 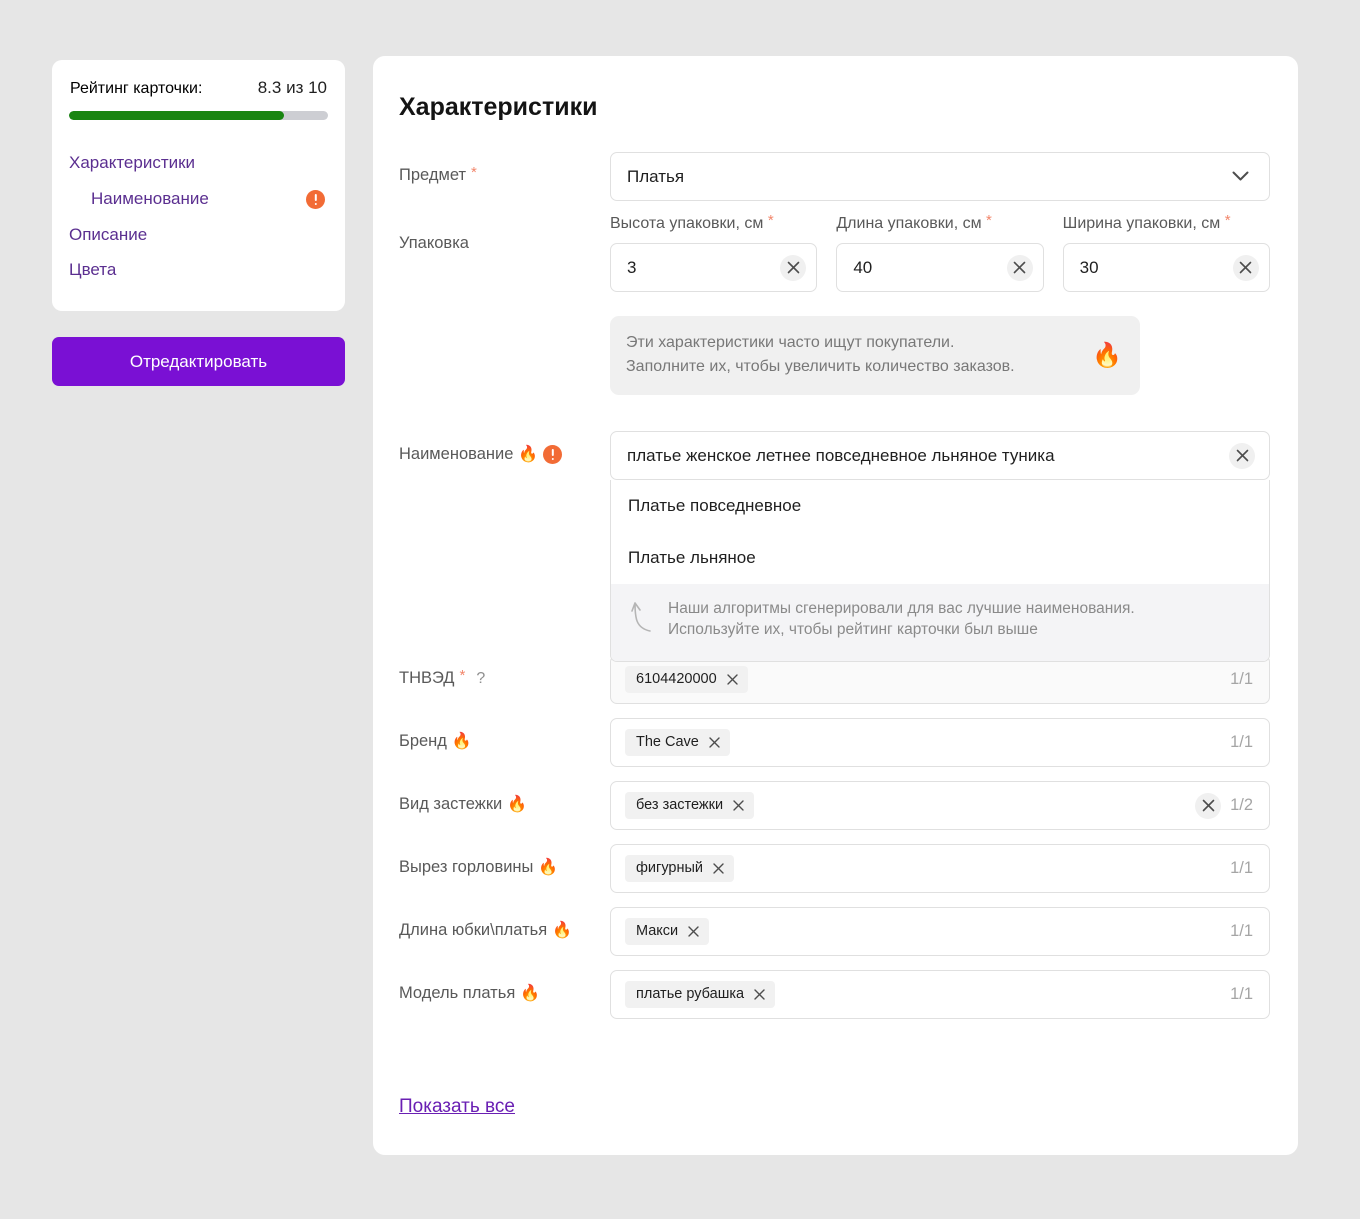 What do you see at coordinates (198, 164) in the screenshot?
I see `sidebar-item-0: Характеристики` at bounding box center [198, 164].